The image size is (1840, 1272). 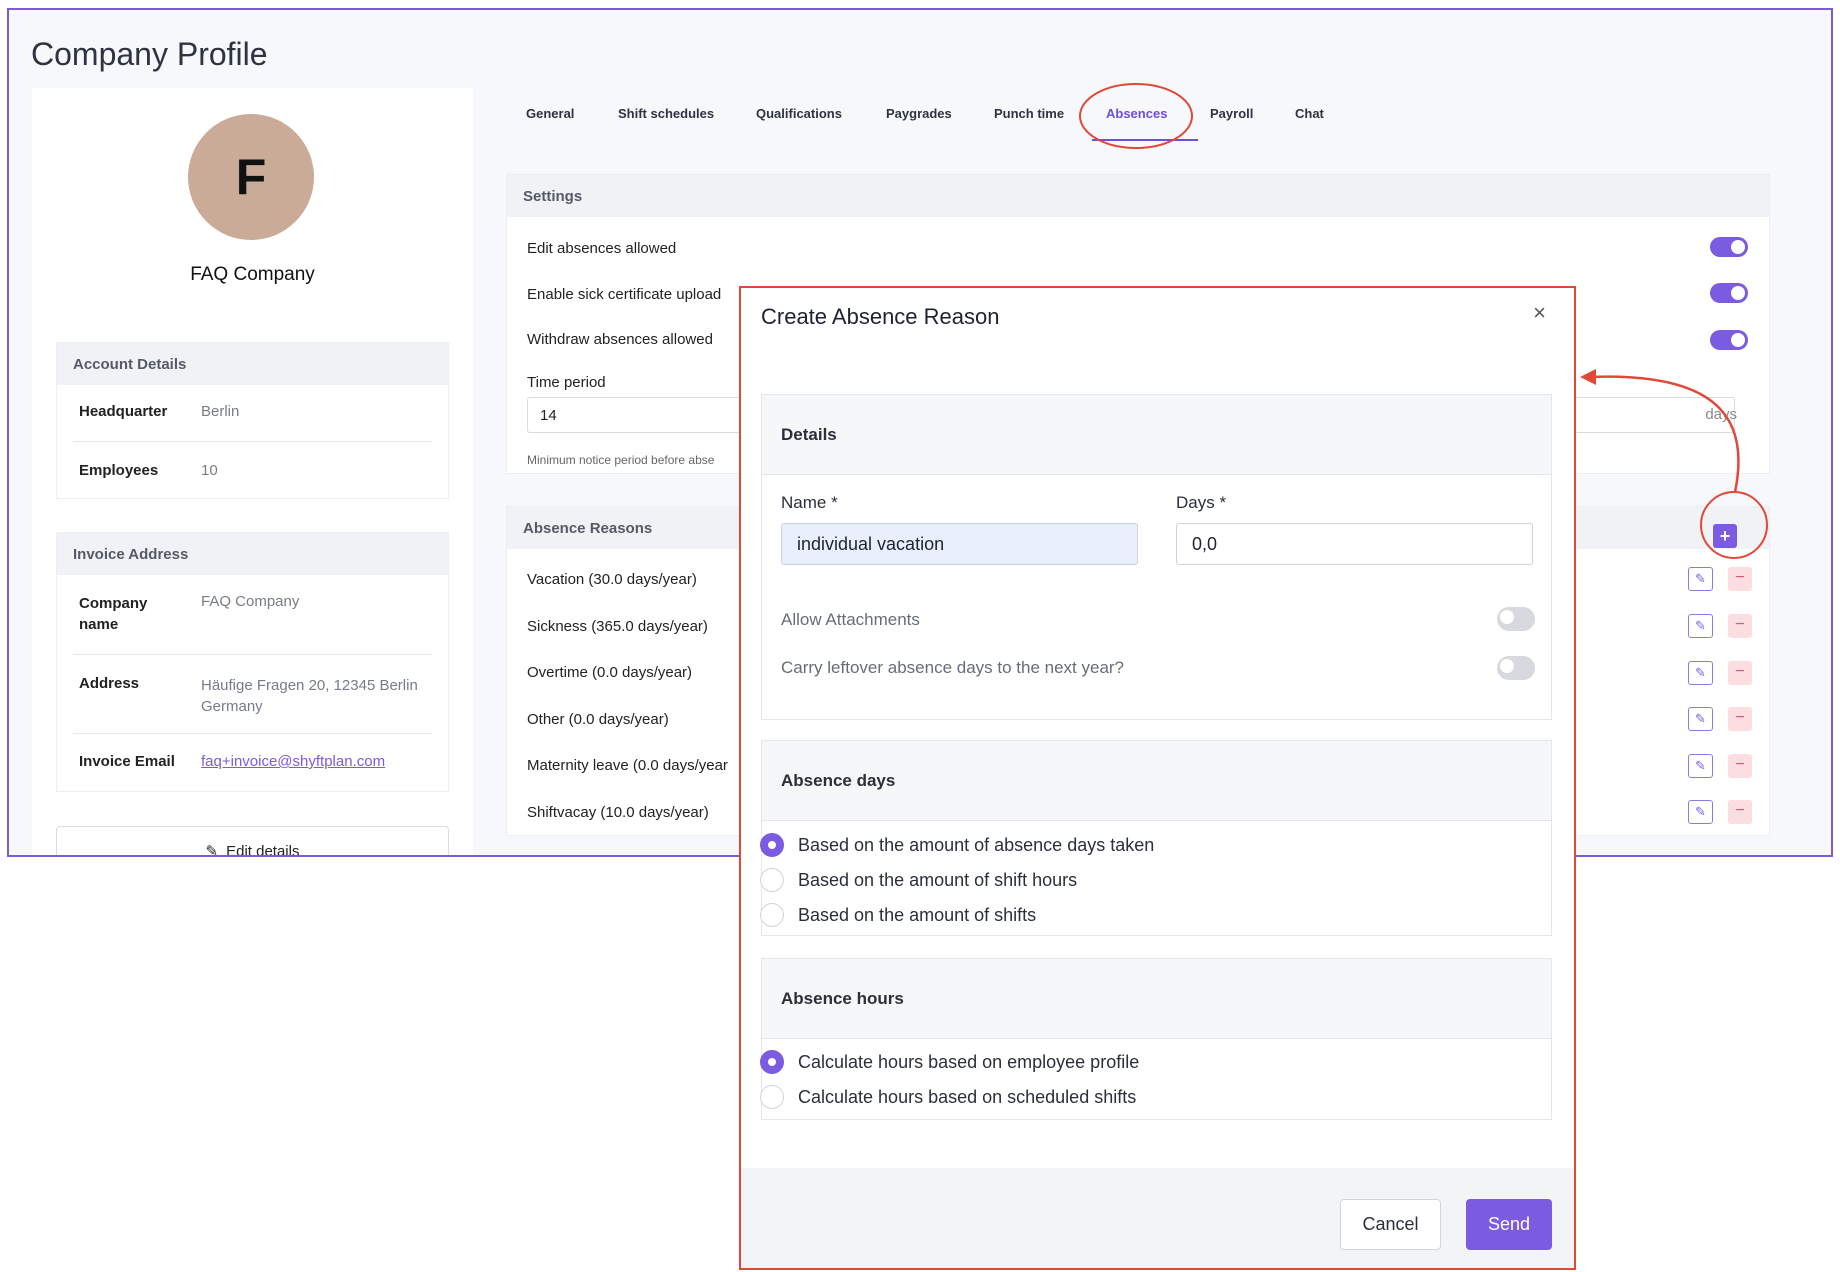 What do you see at coordinates (149, 54) in the screenshot?
I see `page-title: Company Profile` at bounding box center [149, 54].